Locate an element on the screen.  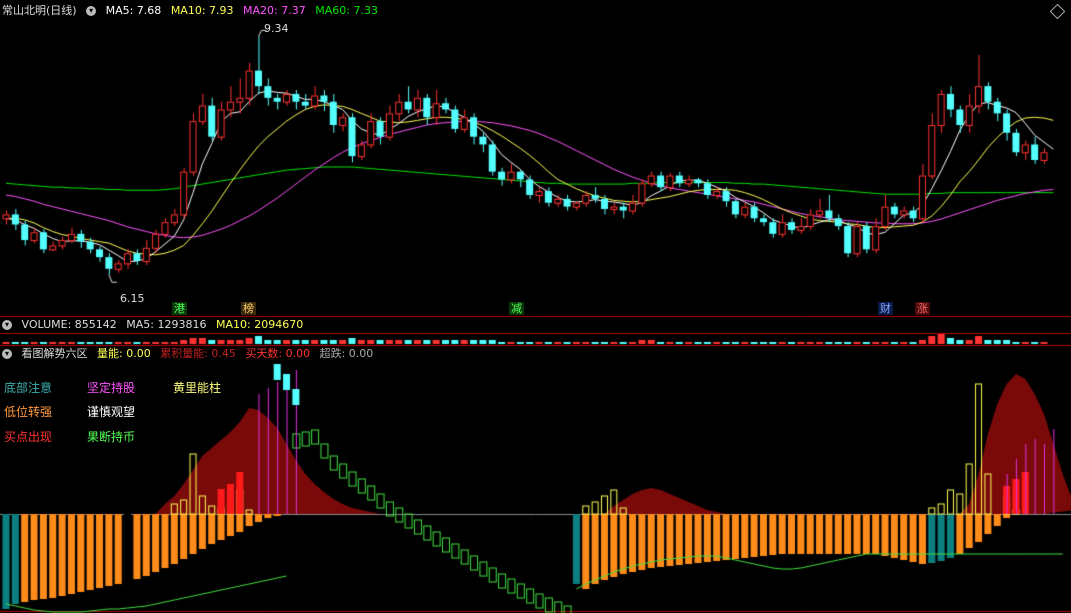
event-tag-zhang: 涨 is located at coordinates (922, 308).